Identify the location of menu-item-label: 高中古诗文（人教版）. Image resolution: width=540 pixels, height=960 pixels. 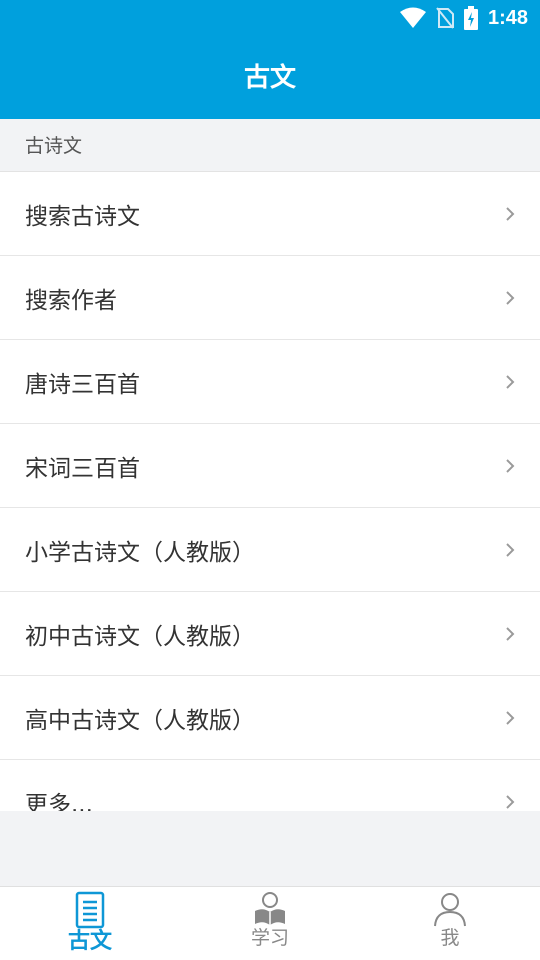
(140, 720).